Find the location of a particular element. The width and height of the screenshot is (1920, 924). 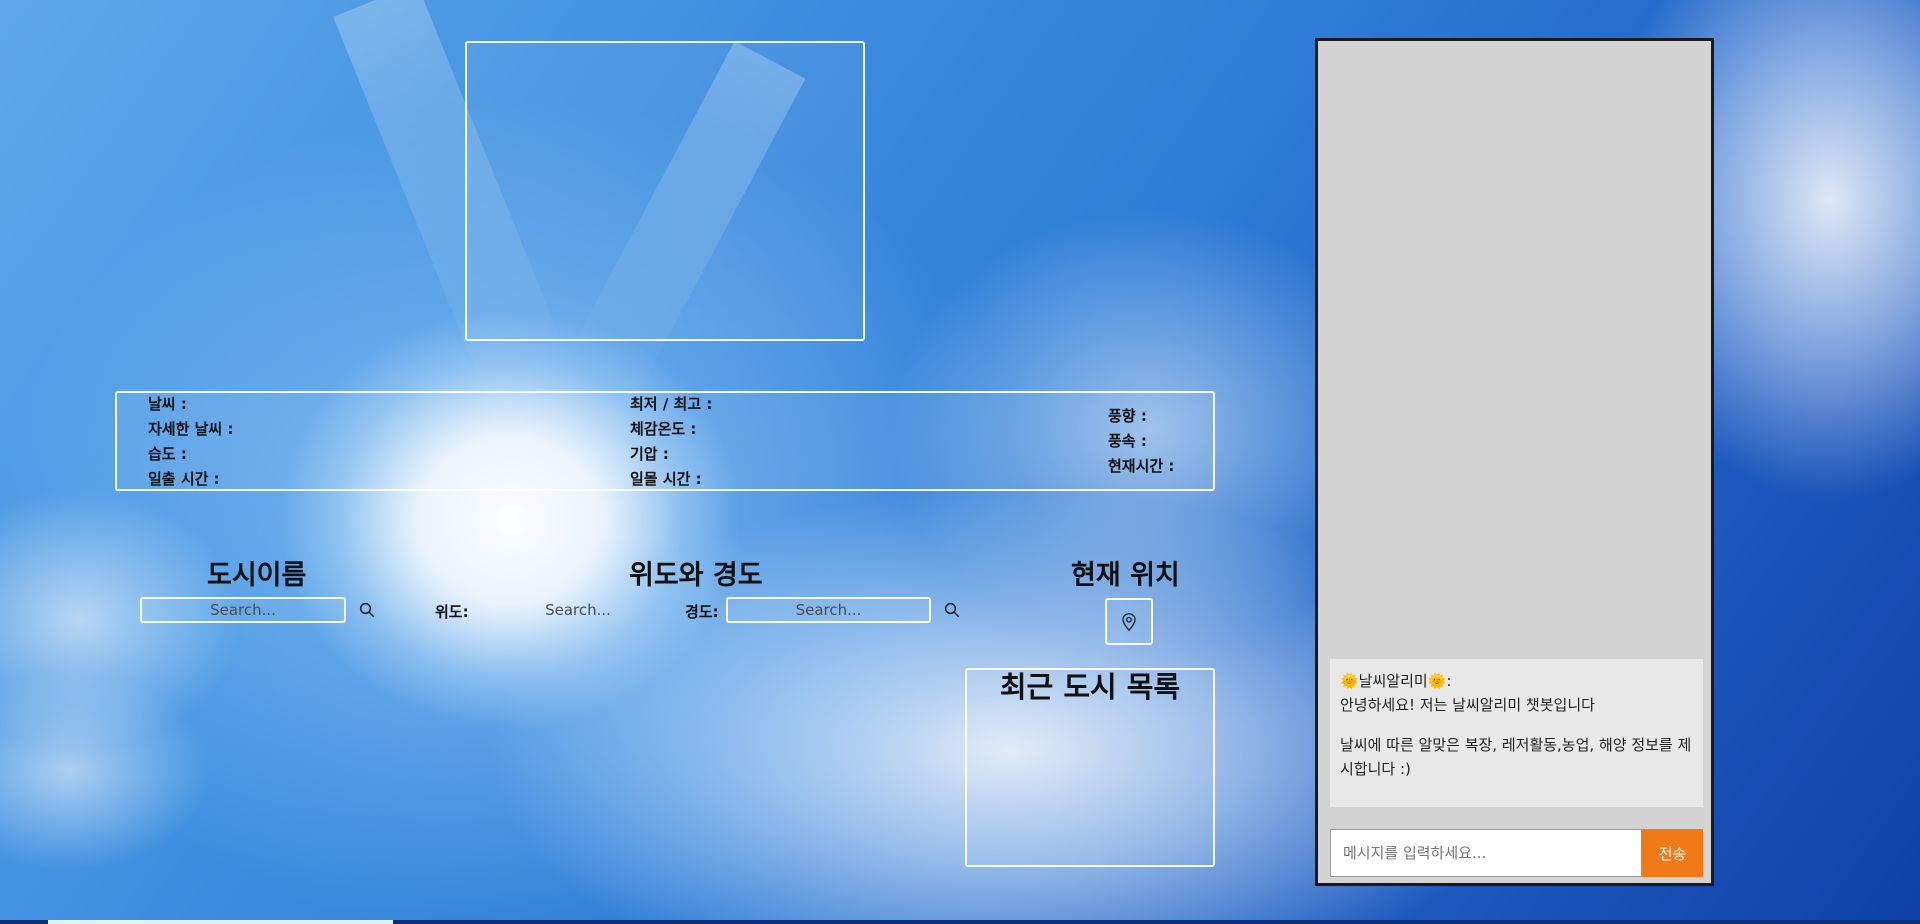

location-pin-icon is located at coordinates (1129, 621).